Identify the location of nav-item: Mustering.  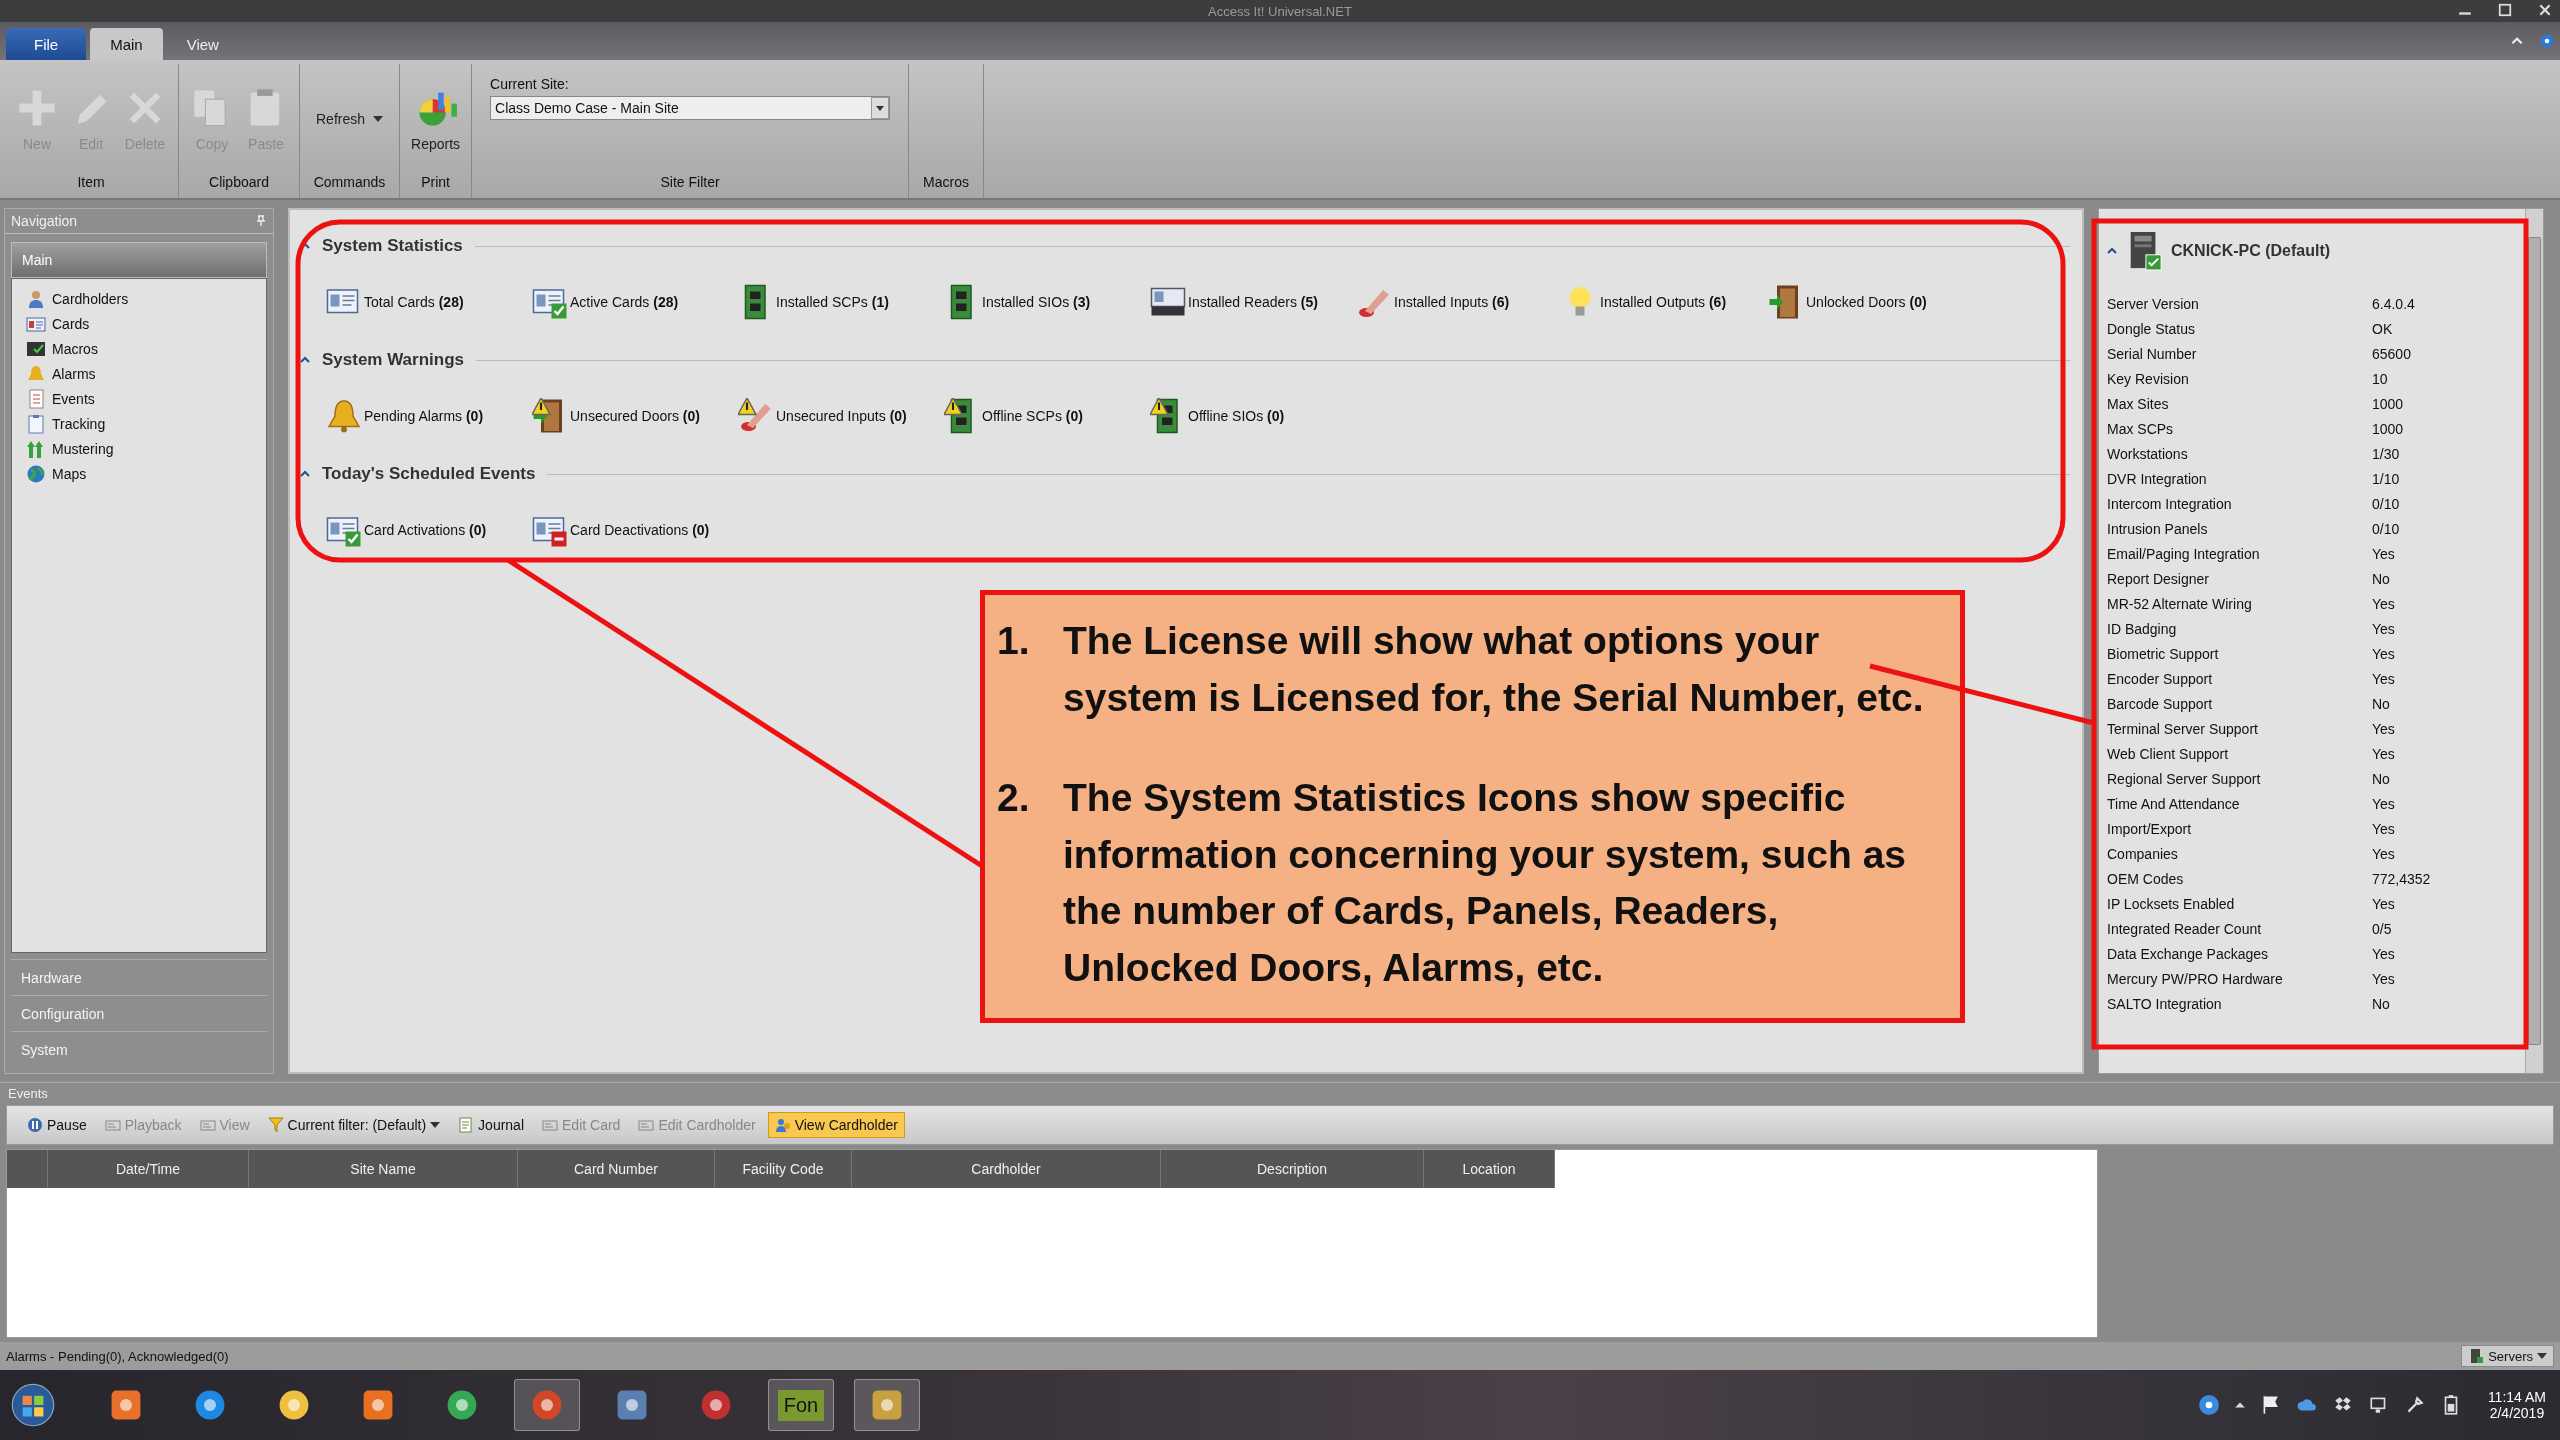
(146, 449).